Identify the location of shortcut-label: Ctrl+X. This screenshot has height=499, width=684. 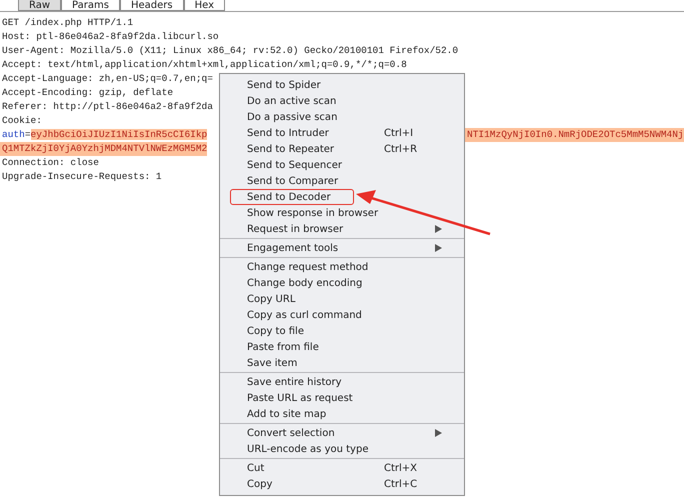
(401, 468).